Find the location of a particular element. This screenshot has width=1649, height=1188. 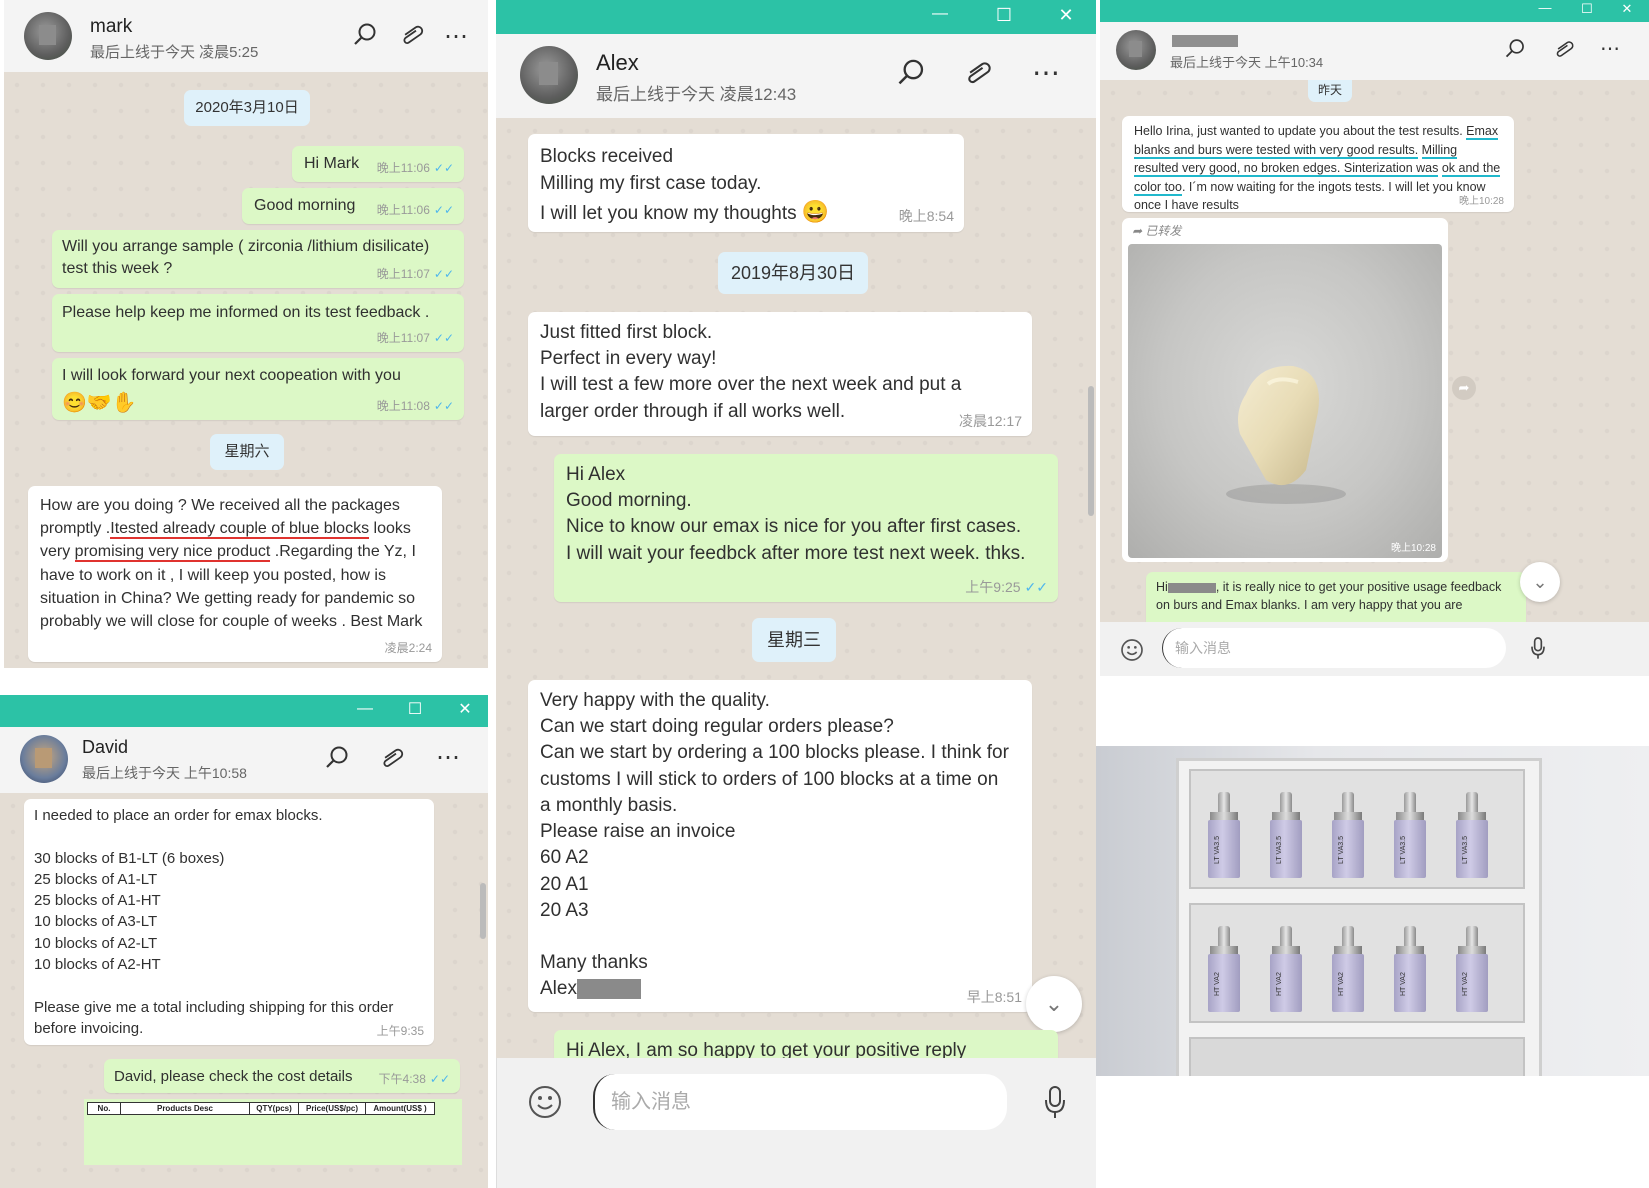

window-titlebar: — ☐ ✕ is located at coordinates (244, 711).